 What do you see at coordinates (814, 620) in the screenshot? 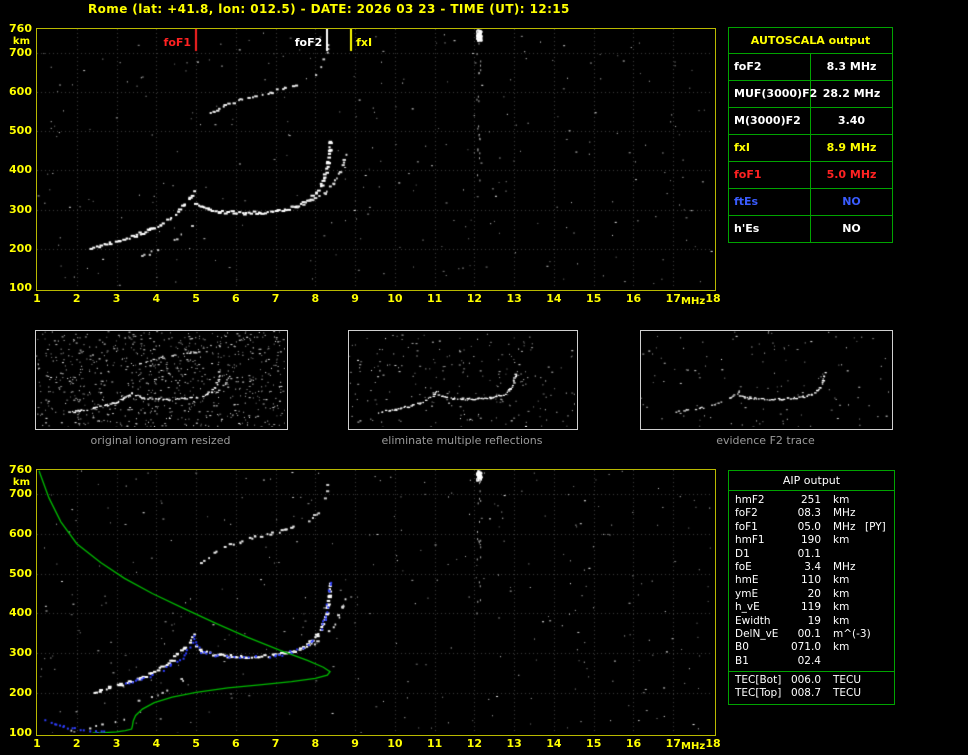
I see `param-value: 19` at bounding box center [814, 620].